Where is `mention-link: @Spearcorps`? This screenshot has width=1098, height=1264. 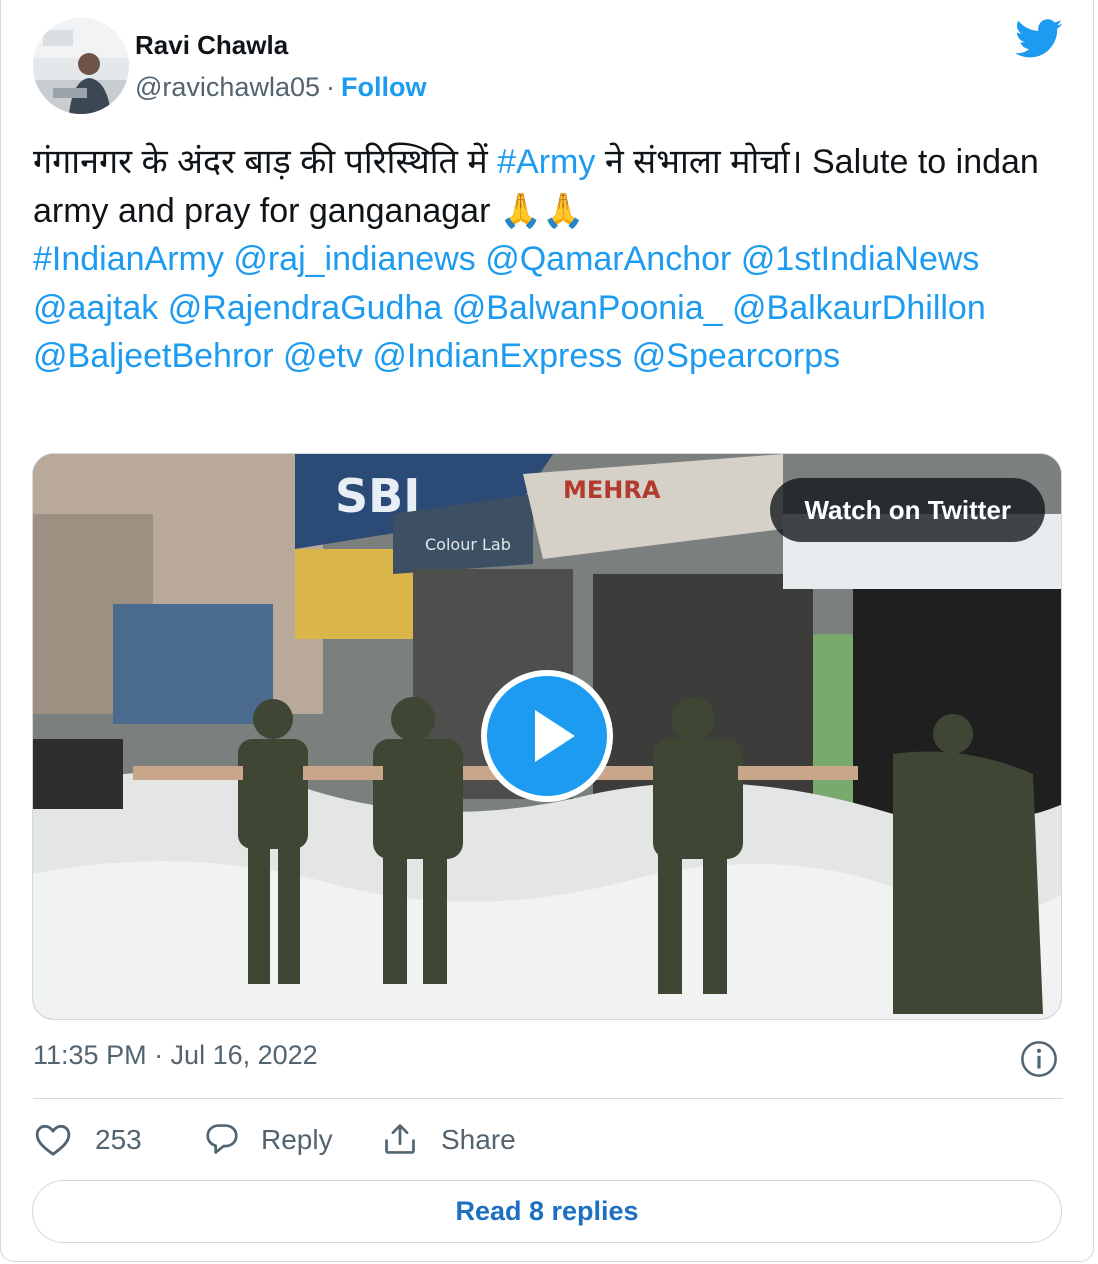
mention-link: @Spearcorps is located at coordinates (736, 356).